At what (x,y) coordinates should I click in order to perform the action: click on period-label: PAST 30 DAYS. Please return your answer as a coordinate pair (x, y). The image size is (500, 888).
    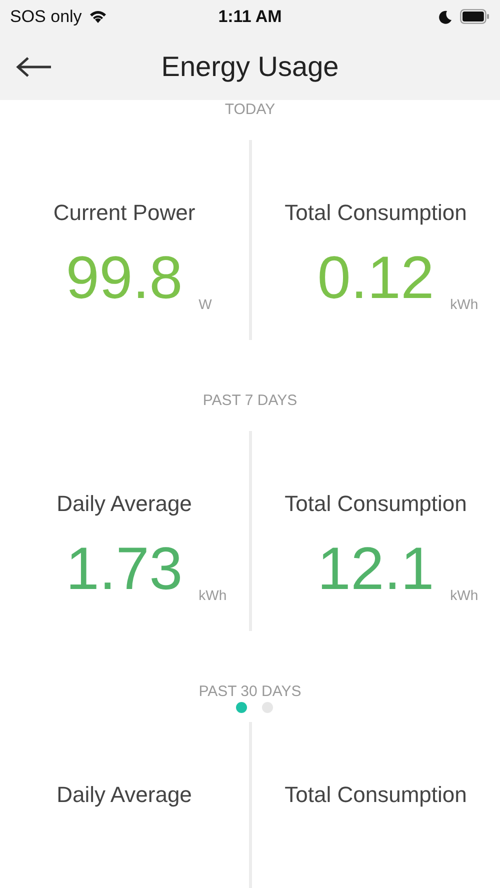
    Looking at the image, I should click on (250, 691).